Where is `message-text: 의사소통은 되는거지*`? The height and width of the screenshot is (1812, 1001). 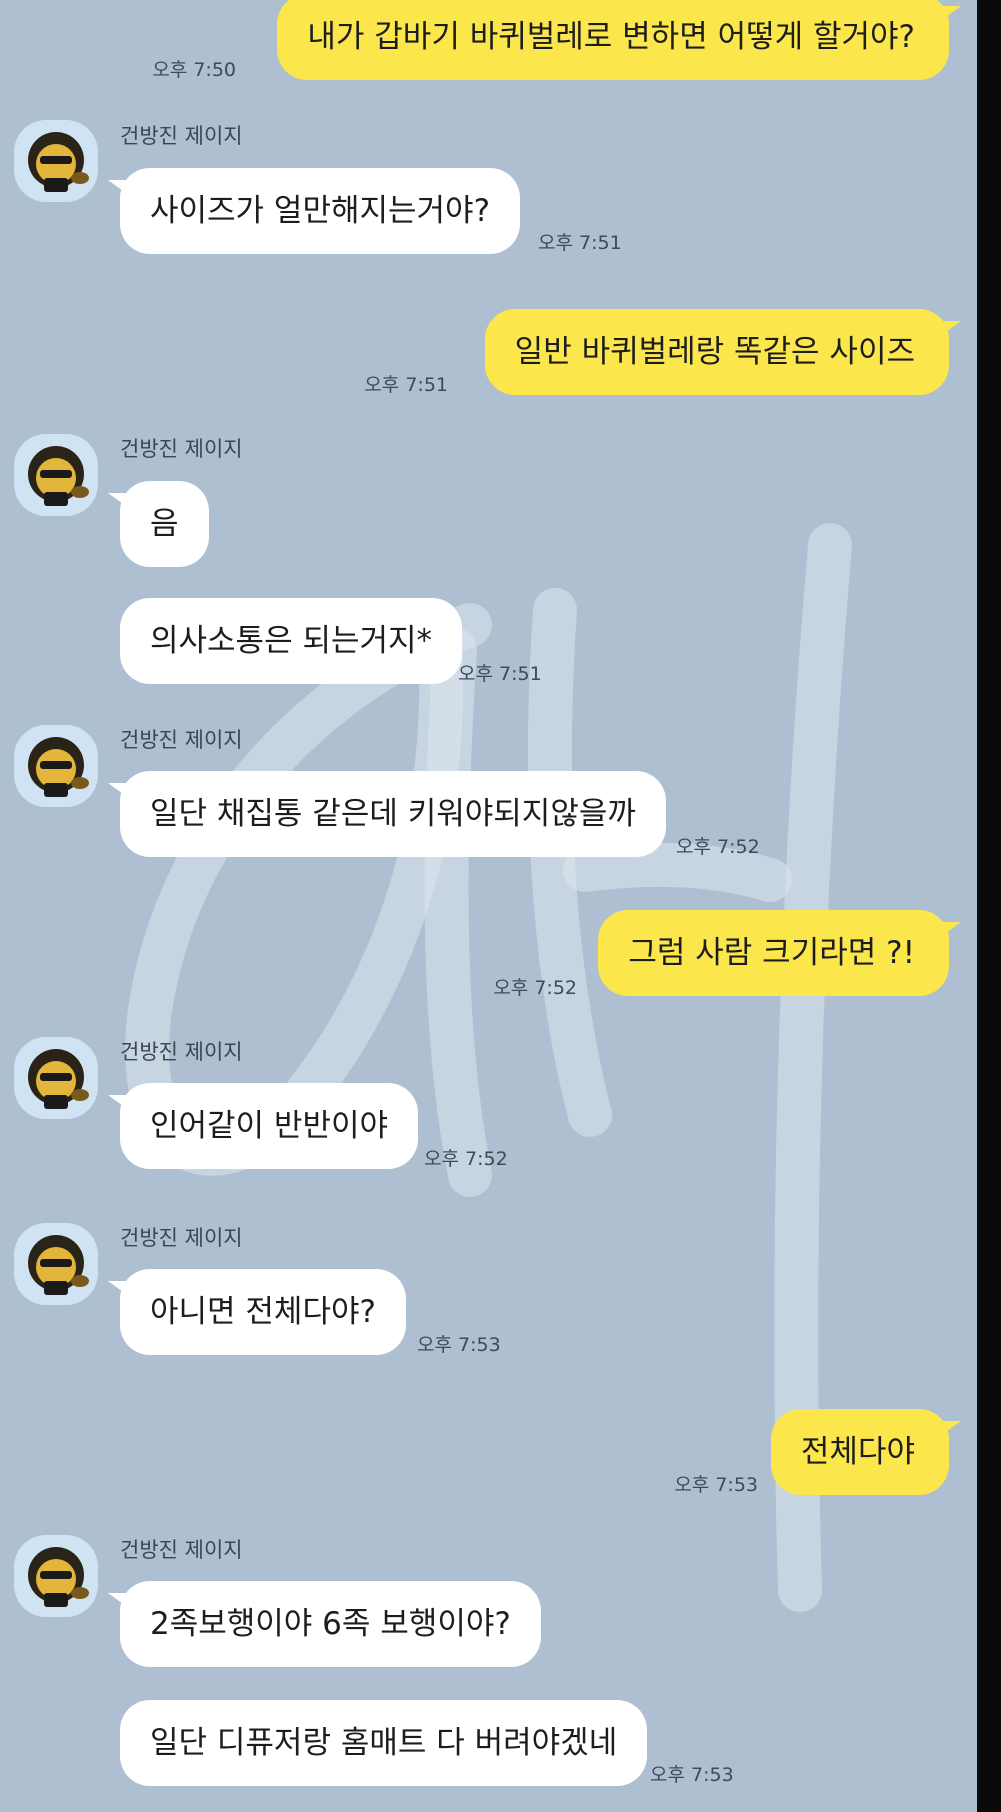 message-text: 의사소통은 되는거지* is located at coordinates (291, 641).